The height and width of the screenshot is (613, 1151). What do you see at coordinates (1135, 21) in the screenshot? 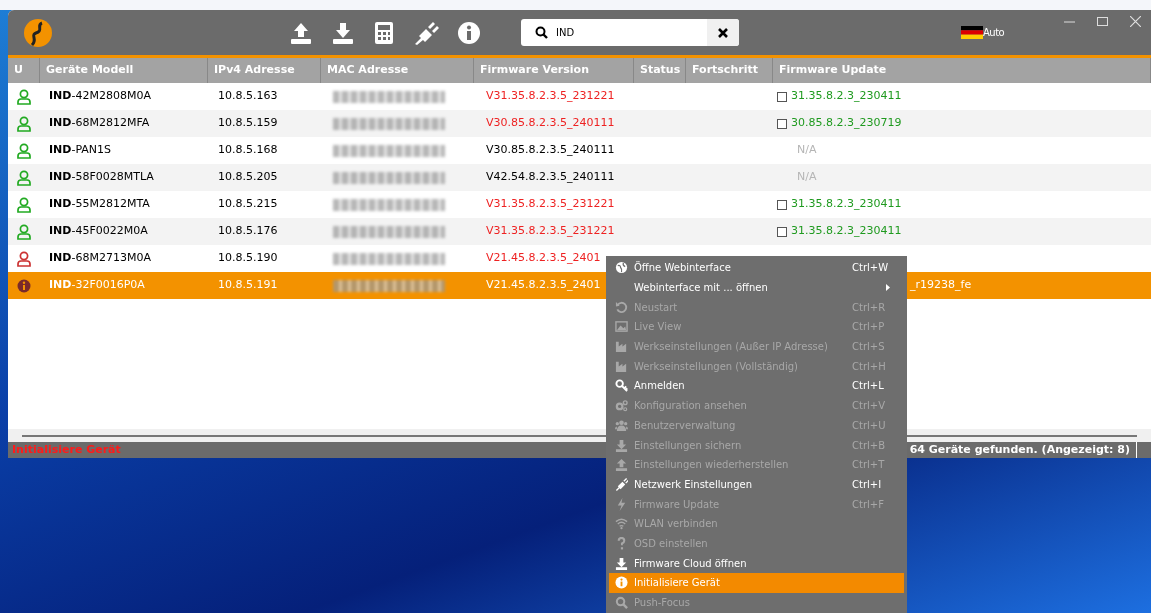
I see `close-icon` at bounding box center [1135, 21].